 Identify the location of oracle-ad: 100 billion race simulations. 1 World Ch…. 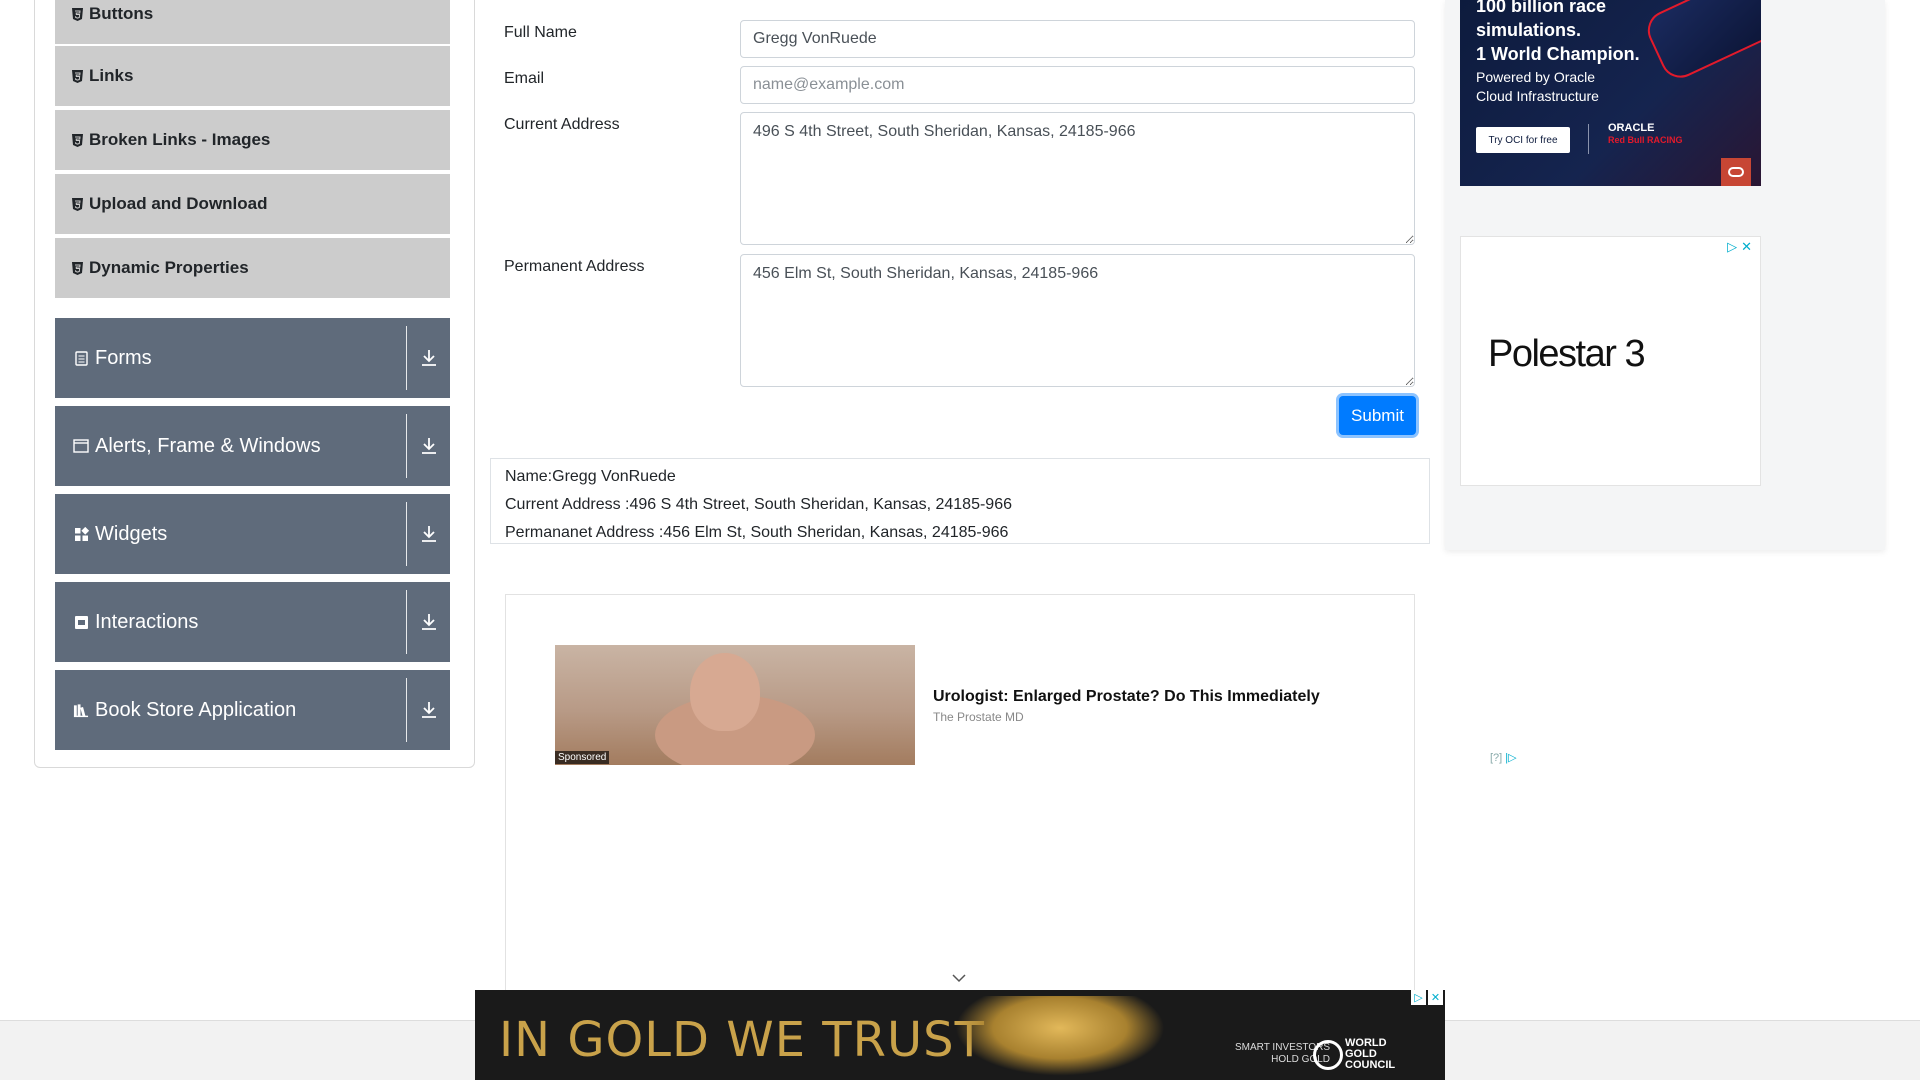
(1610, 93).